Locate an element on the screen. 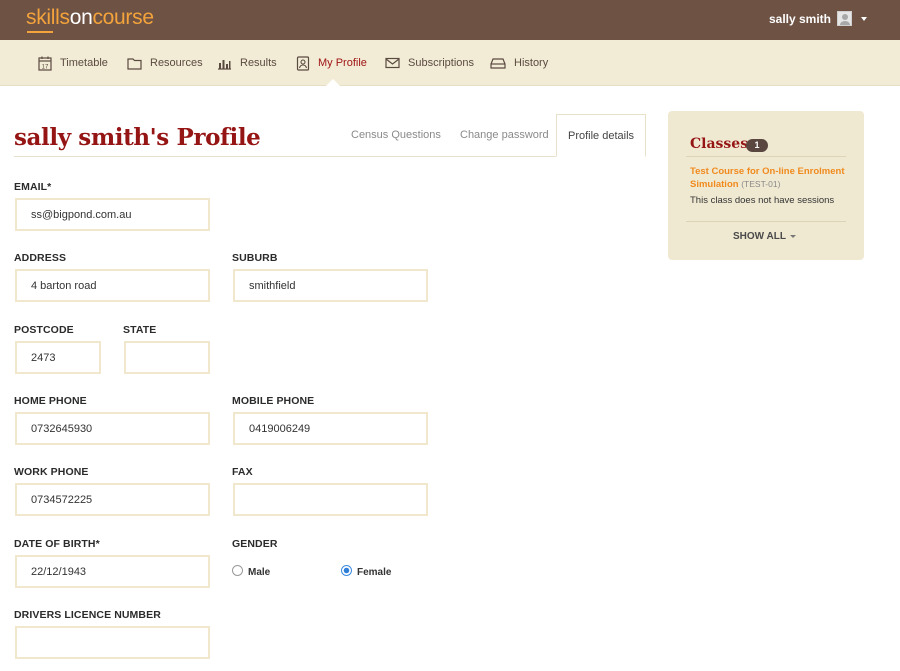  licence-field is located at coordinates (112, 642).